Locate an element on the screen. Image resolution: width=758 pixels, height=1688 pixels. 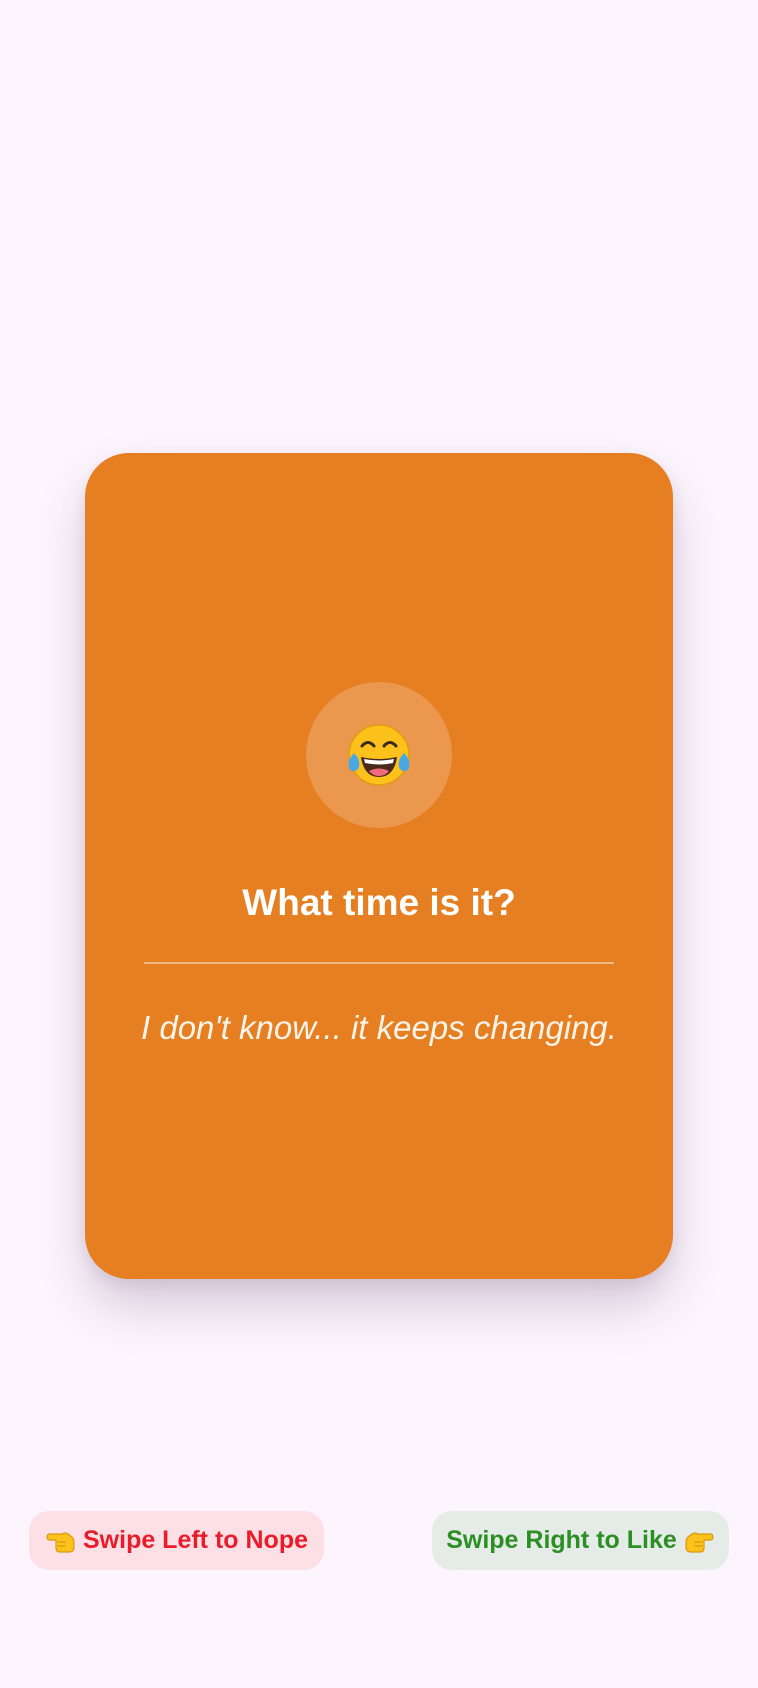
pointing-left-hand-icon is located at coordinates (60, 1541).